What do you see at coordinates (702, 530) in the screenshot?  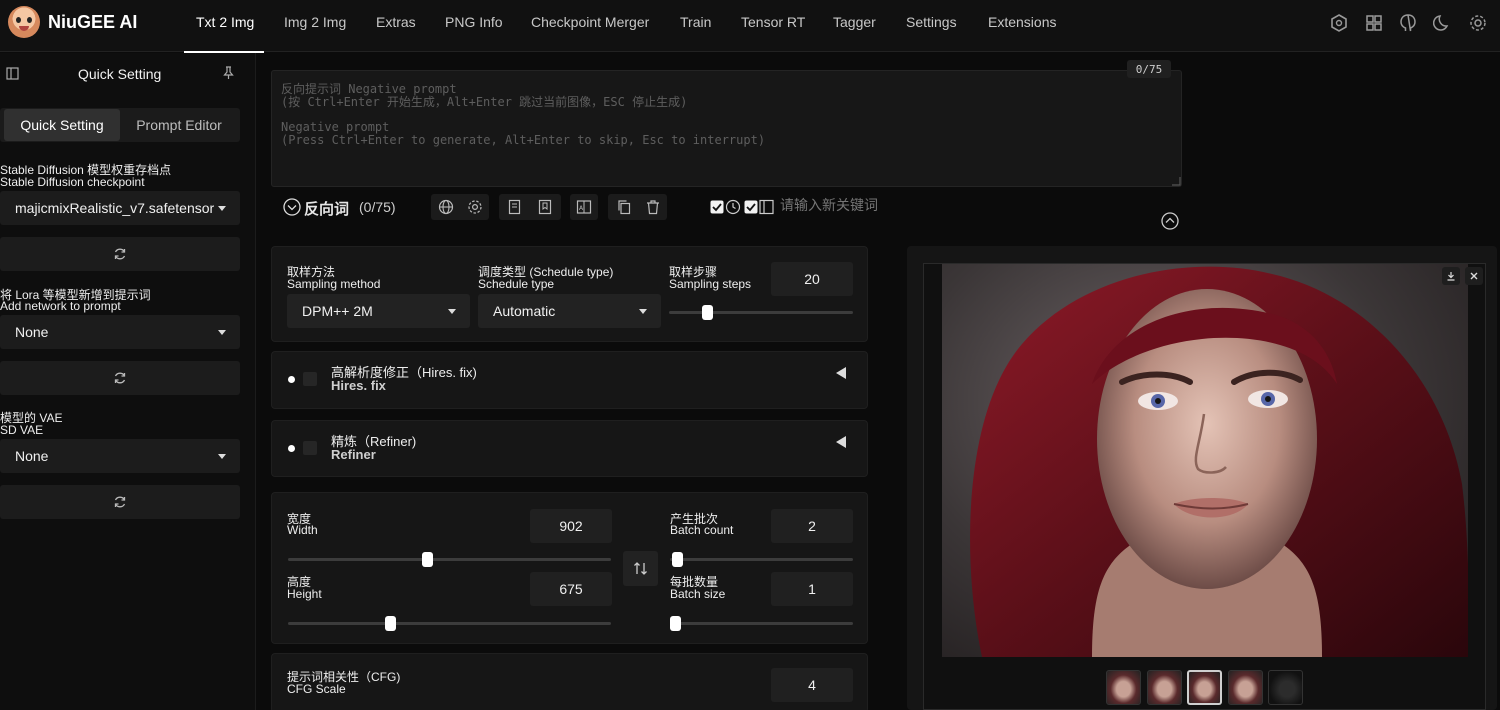 I see `batch-count-label-en: Batch count` at bounding box center [702, 530].